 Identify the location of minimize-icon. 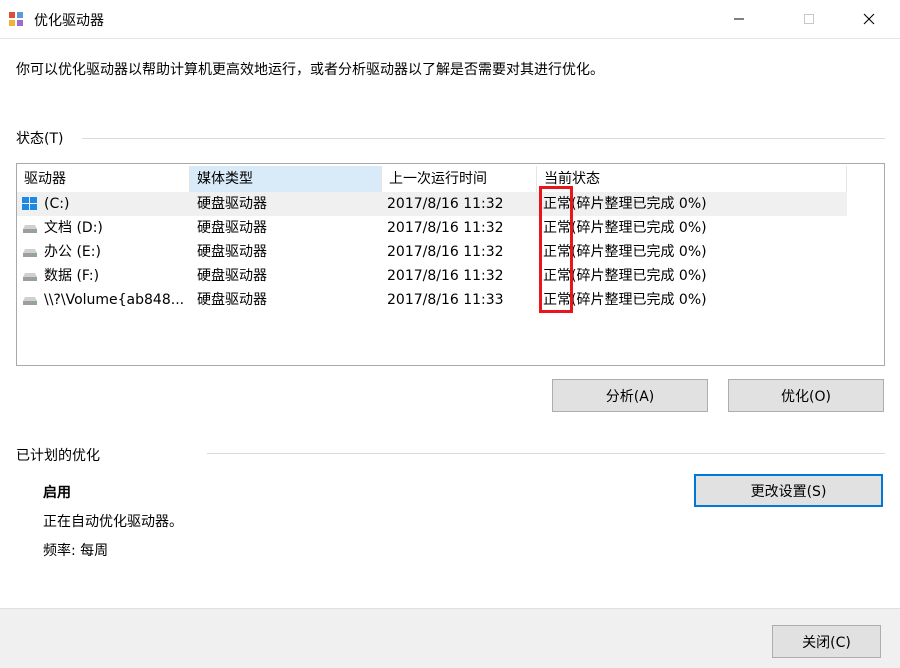
(739, 19).